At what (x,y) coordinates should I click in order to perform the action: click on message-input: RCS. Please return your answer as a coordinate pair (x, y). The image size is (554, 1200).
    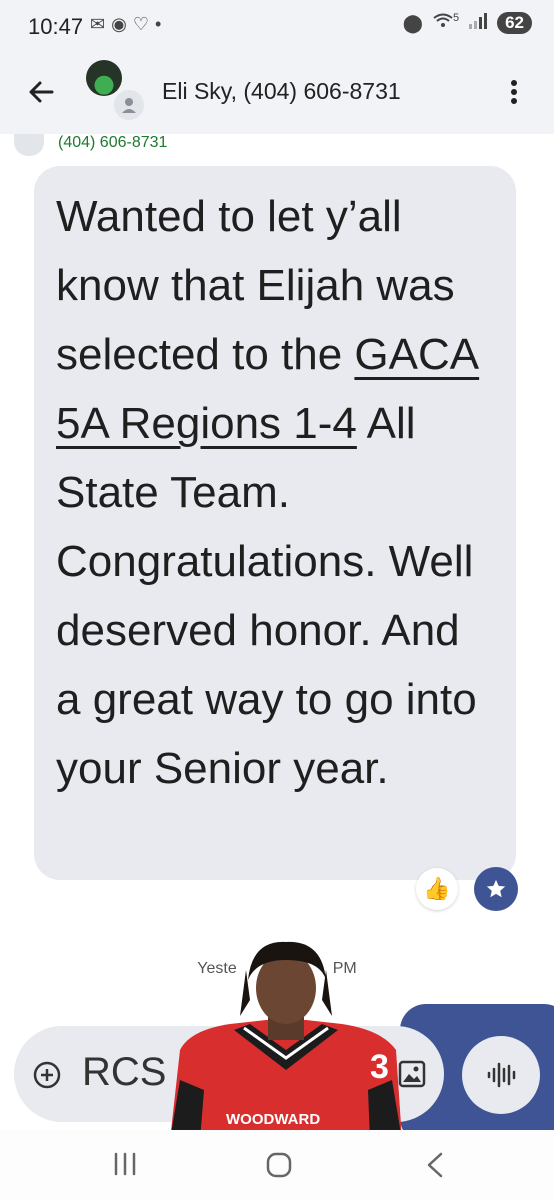
    Looking at the image, I should click on (124, 1072).